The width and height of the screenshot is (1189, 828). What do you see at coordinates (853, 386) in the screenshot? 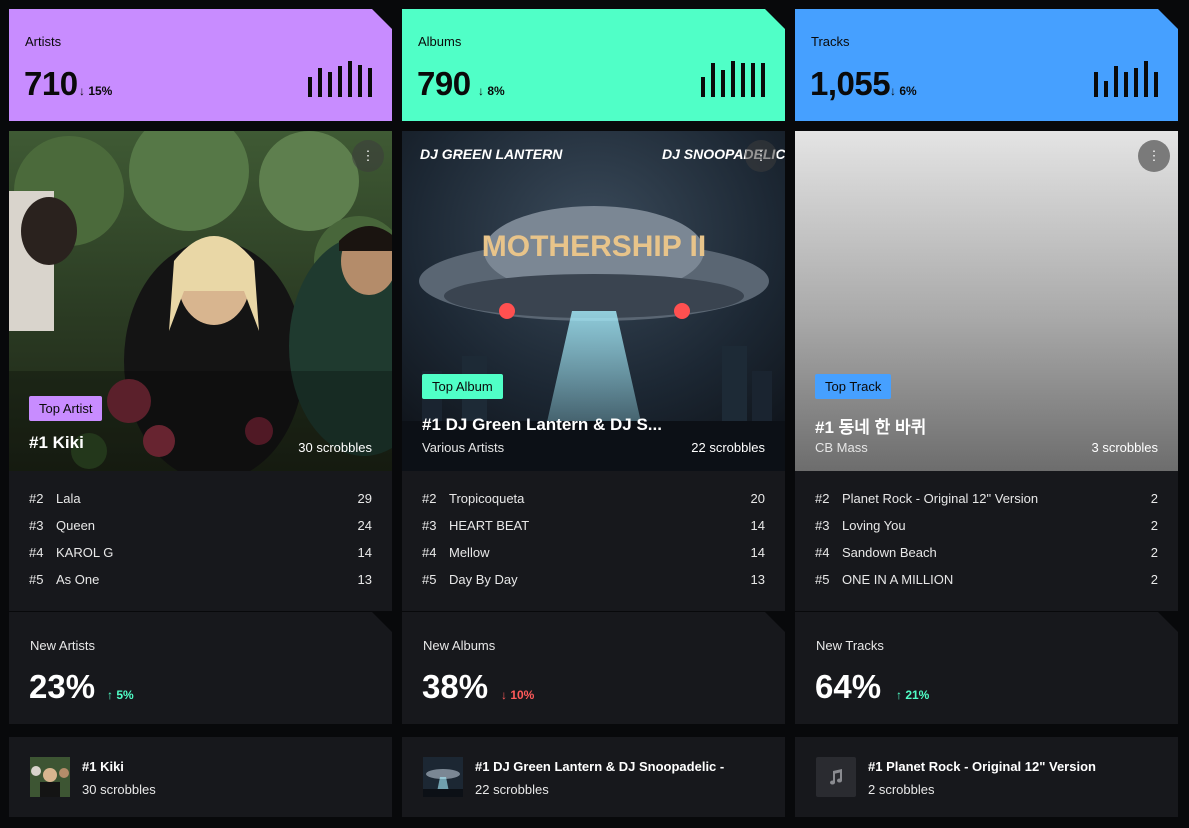
I see `top-track-tag: Top Track` at bounding box center [853, 386].